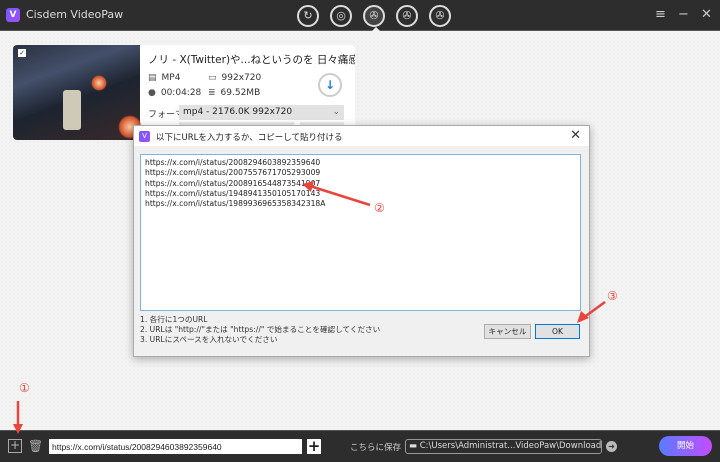  Describe the element at coordinates (24, 388) in the screenshot. I see `annotation-1: ①` at that location.